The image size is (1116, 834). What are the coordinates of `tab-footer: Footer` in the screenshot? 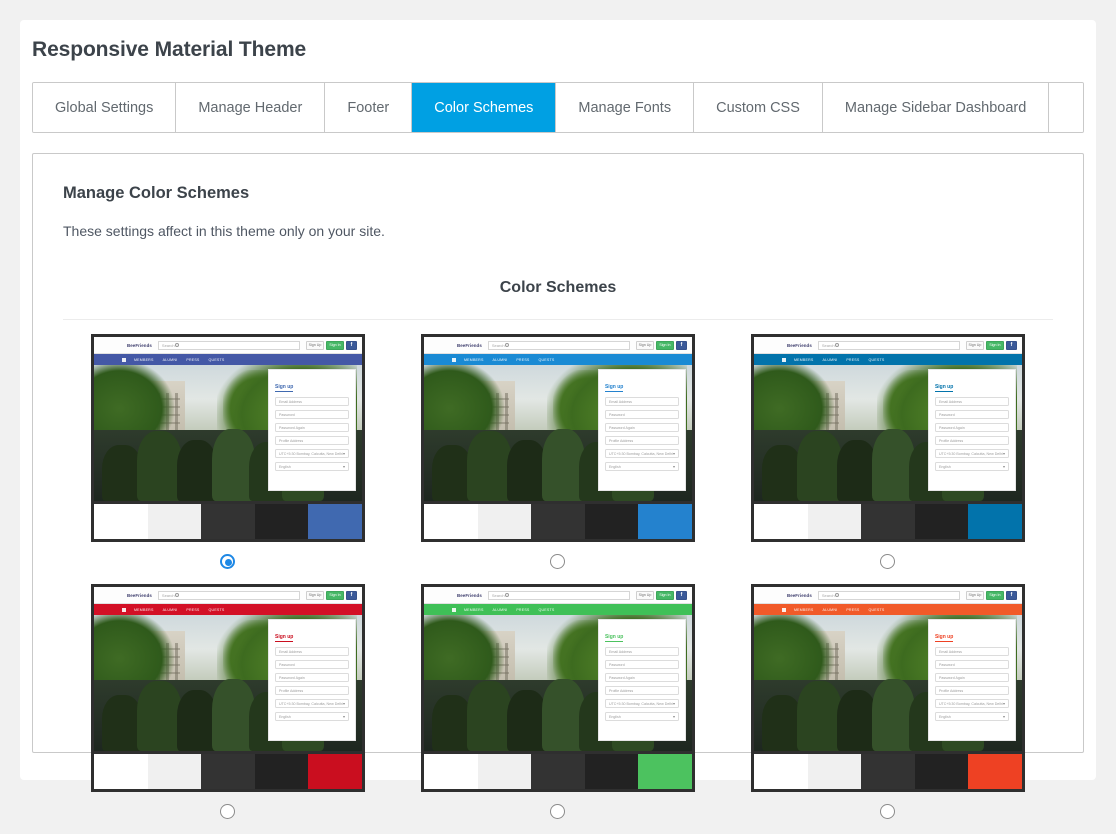 It's located at (369, 107).